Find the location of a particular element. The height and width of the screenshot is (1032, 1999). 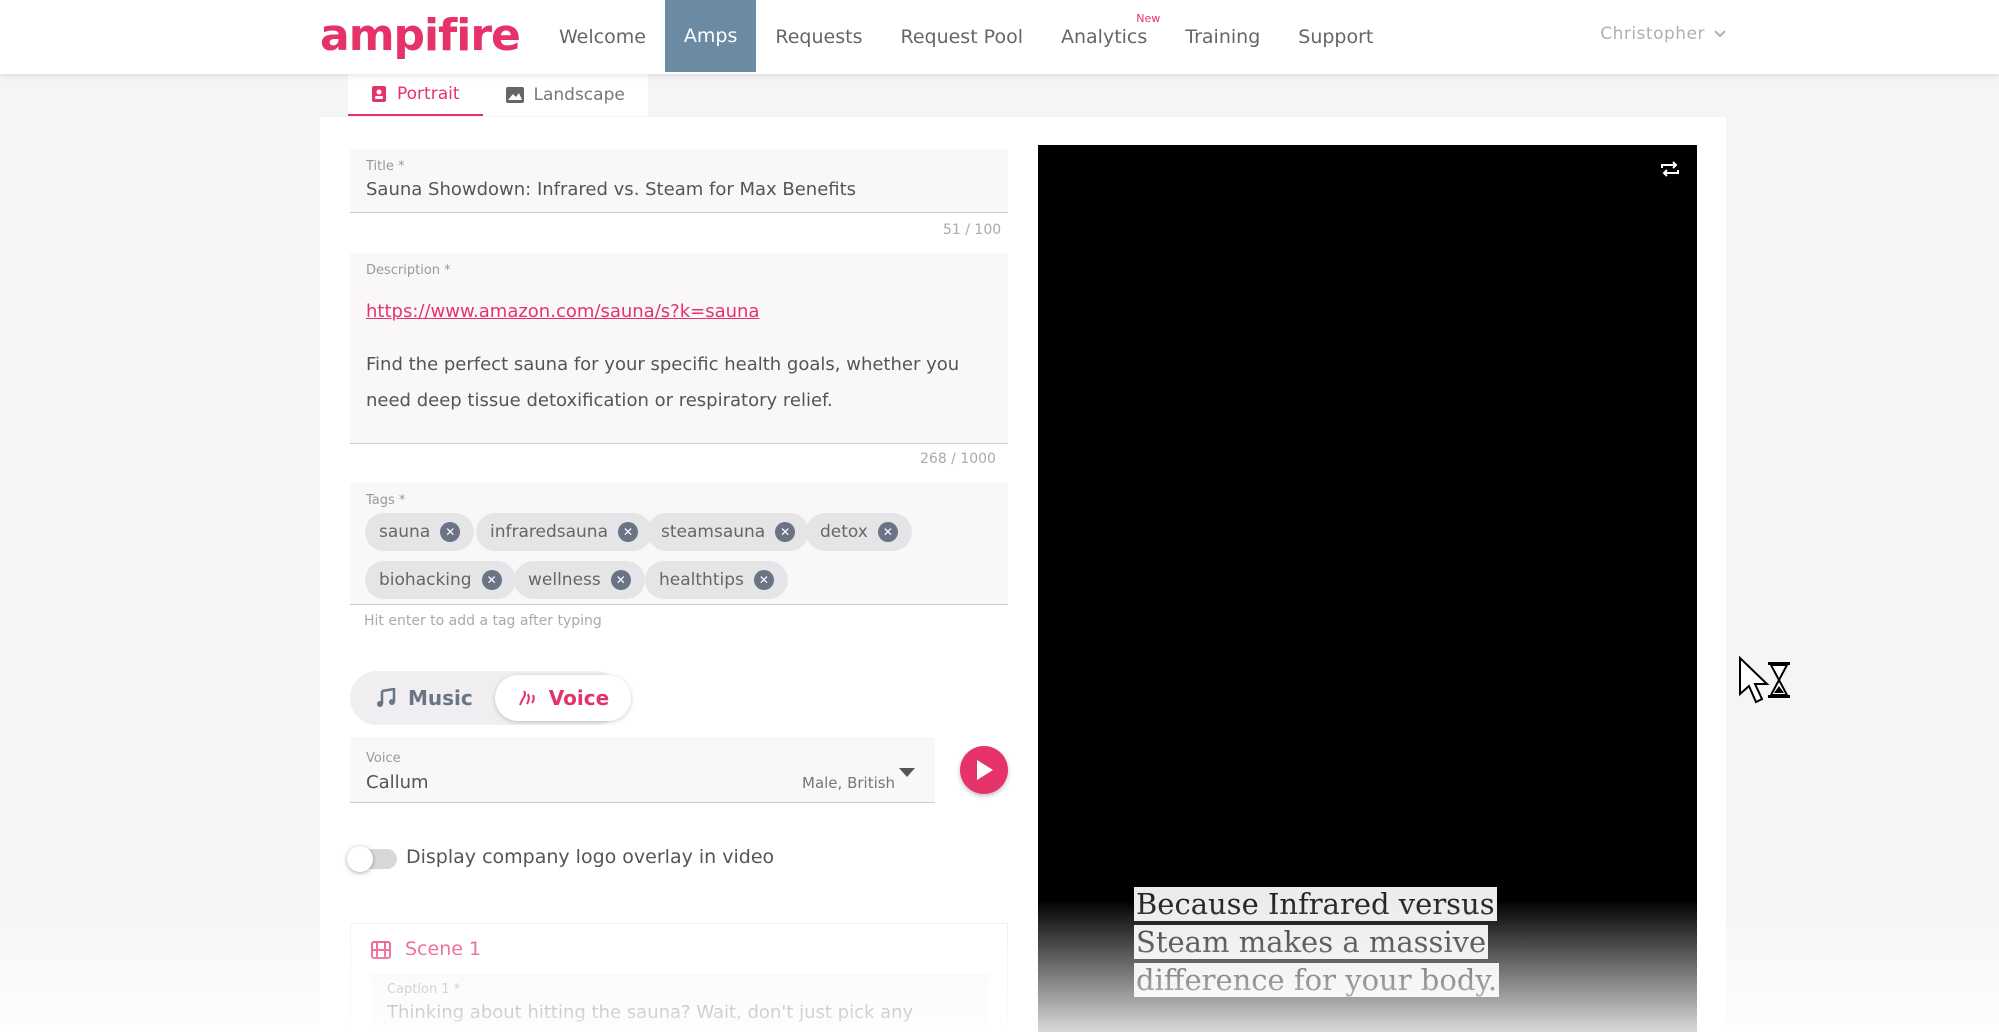

tab-label: Portrait is located at coordinates (428, 94).